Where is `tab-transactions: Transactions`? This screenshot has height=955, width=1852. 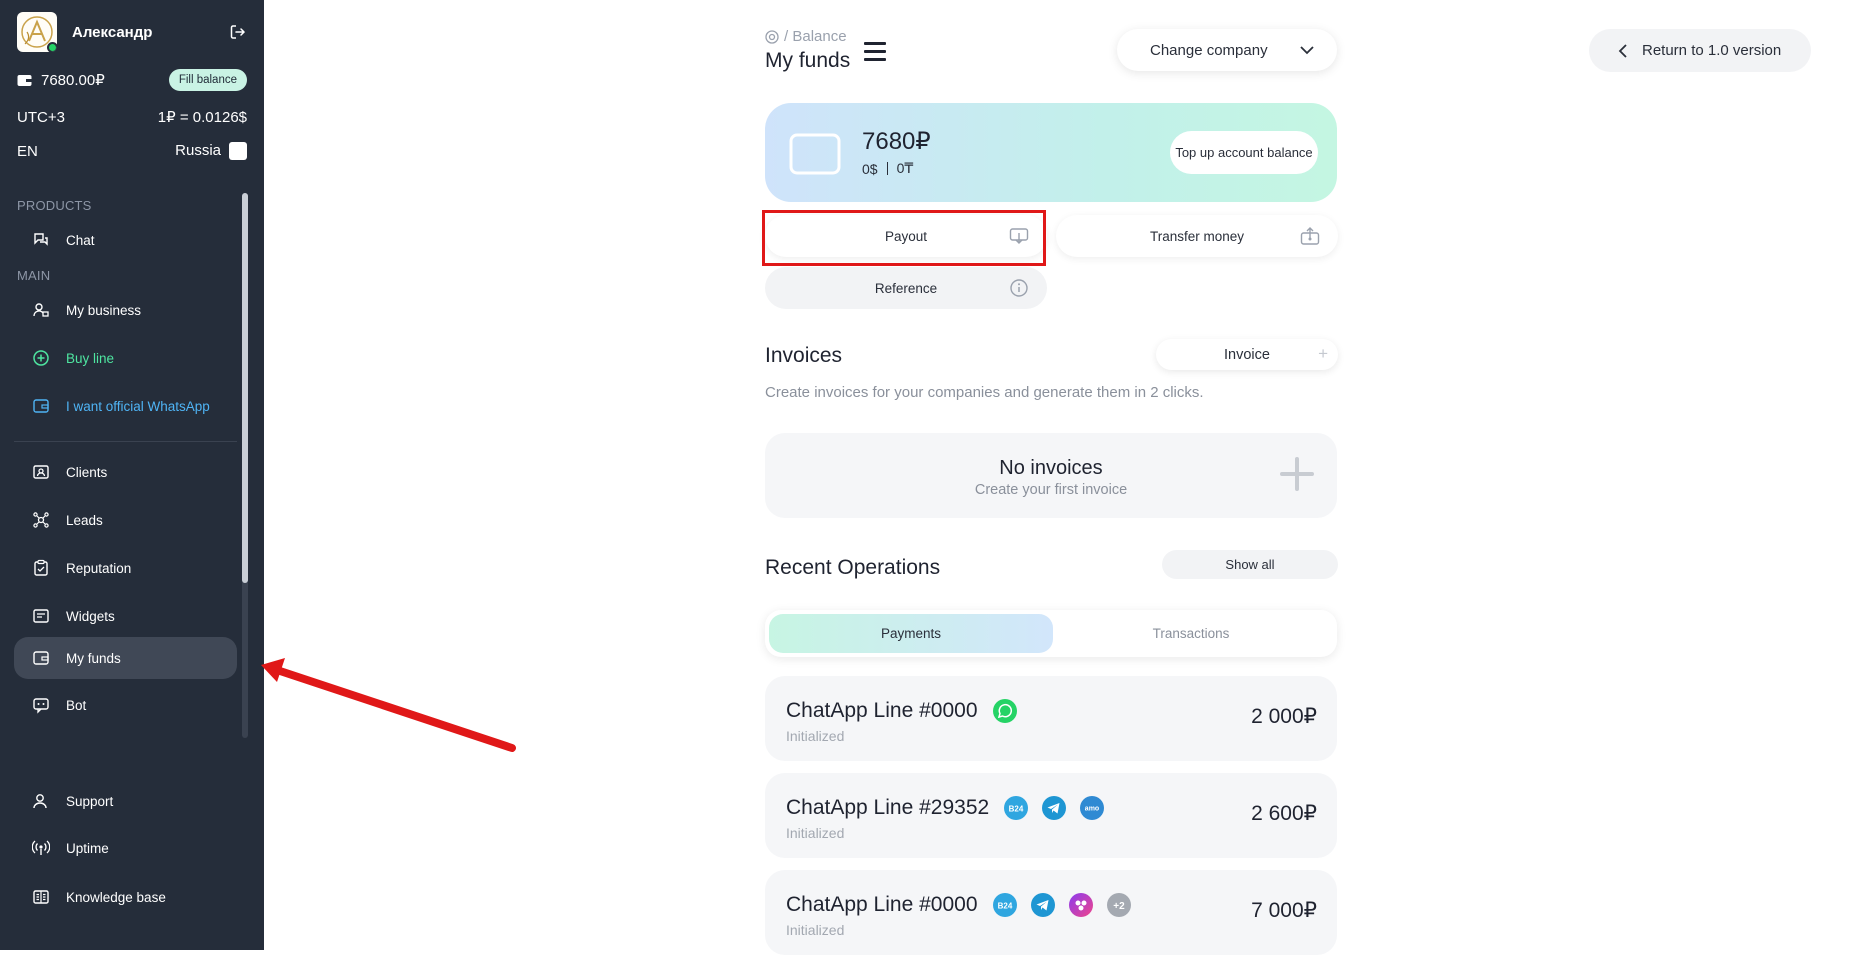 tab-transactions: Transactions is located at coordinates (1191, 633).